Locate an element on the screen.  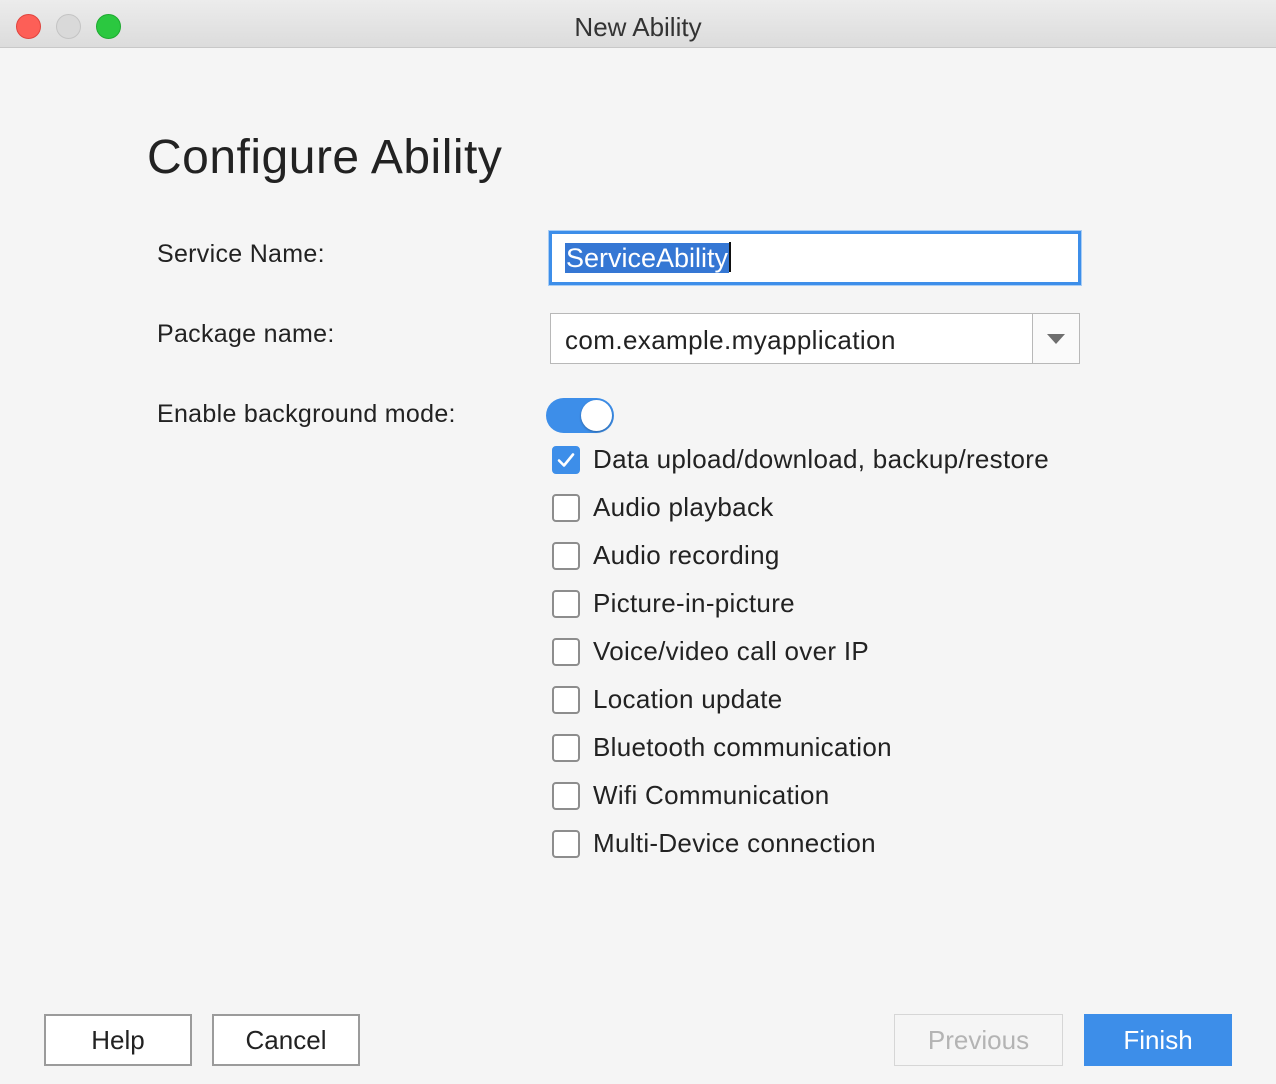
background-mode-option-label: Voice/video call over IP is located at coordinates (731, 651).